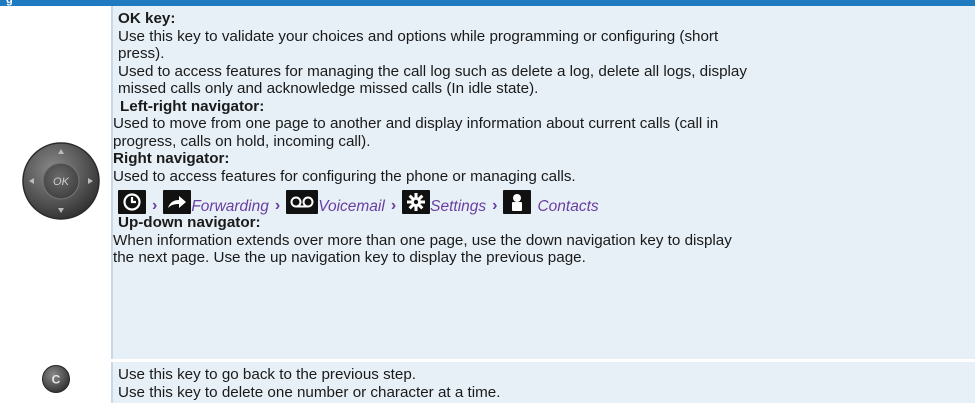 The image size is (975, 403). I want to click on ok-key-title: OK key:, so click(147, 18).